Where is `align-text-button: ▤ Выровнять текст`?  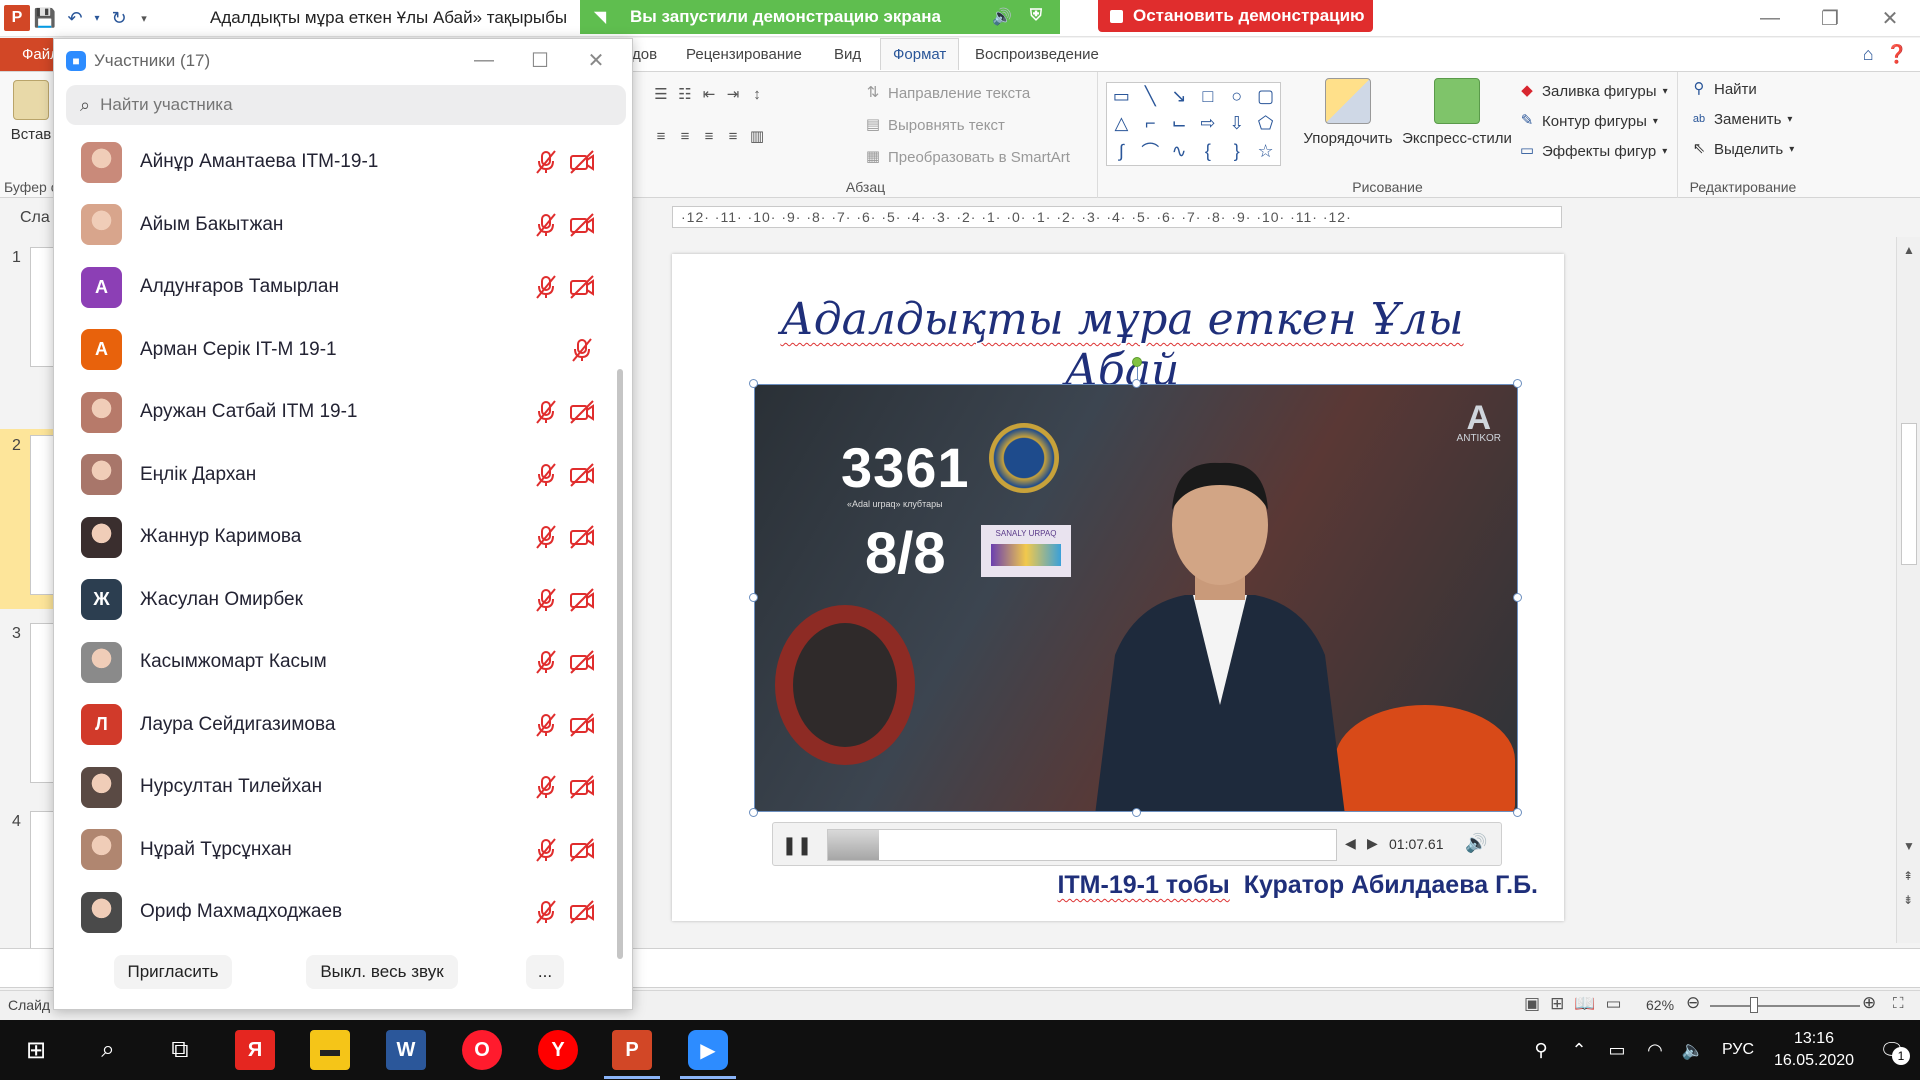
align-text-button: ▤ Выровнять текст is located at coordinates (934, 125).